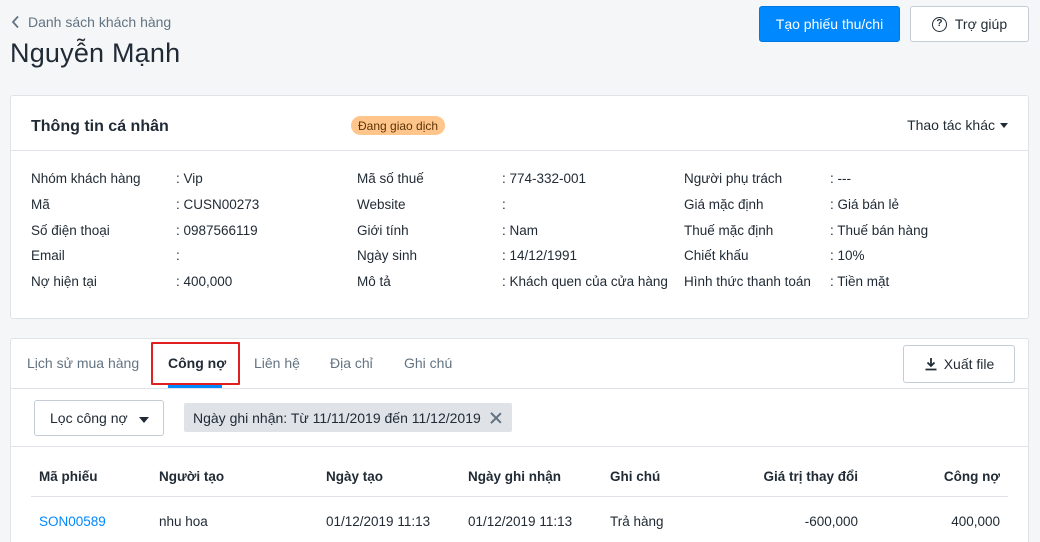  What do you see at coordinates (100, 22) in the screenshot?
I see `back-link-label: Danh sách khách hàng` at bounding box center [100, 22].